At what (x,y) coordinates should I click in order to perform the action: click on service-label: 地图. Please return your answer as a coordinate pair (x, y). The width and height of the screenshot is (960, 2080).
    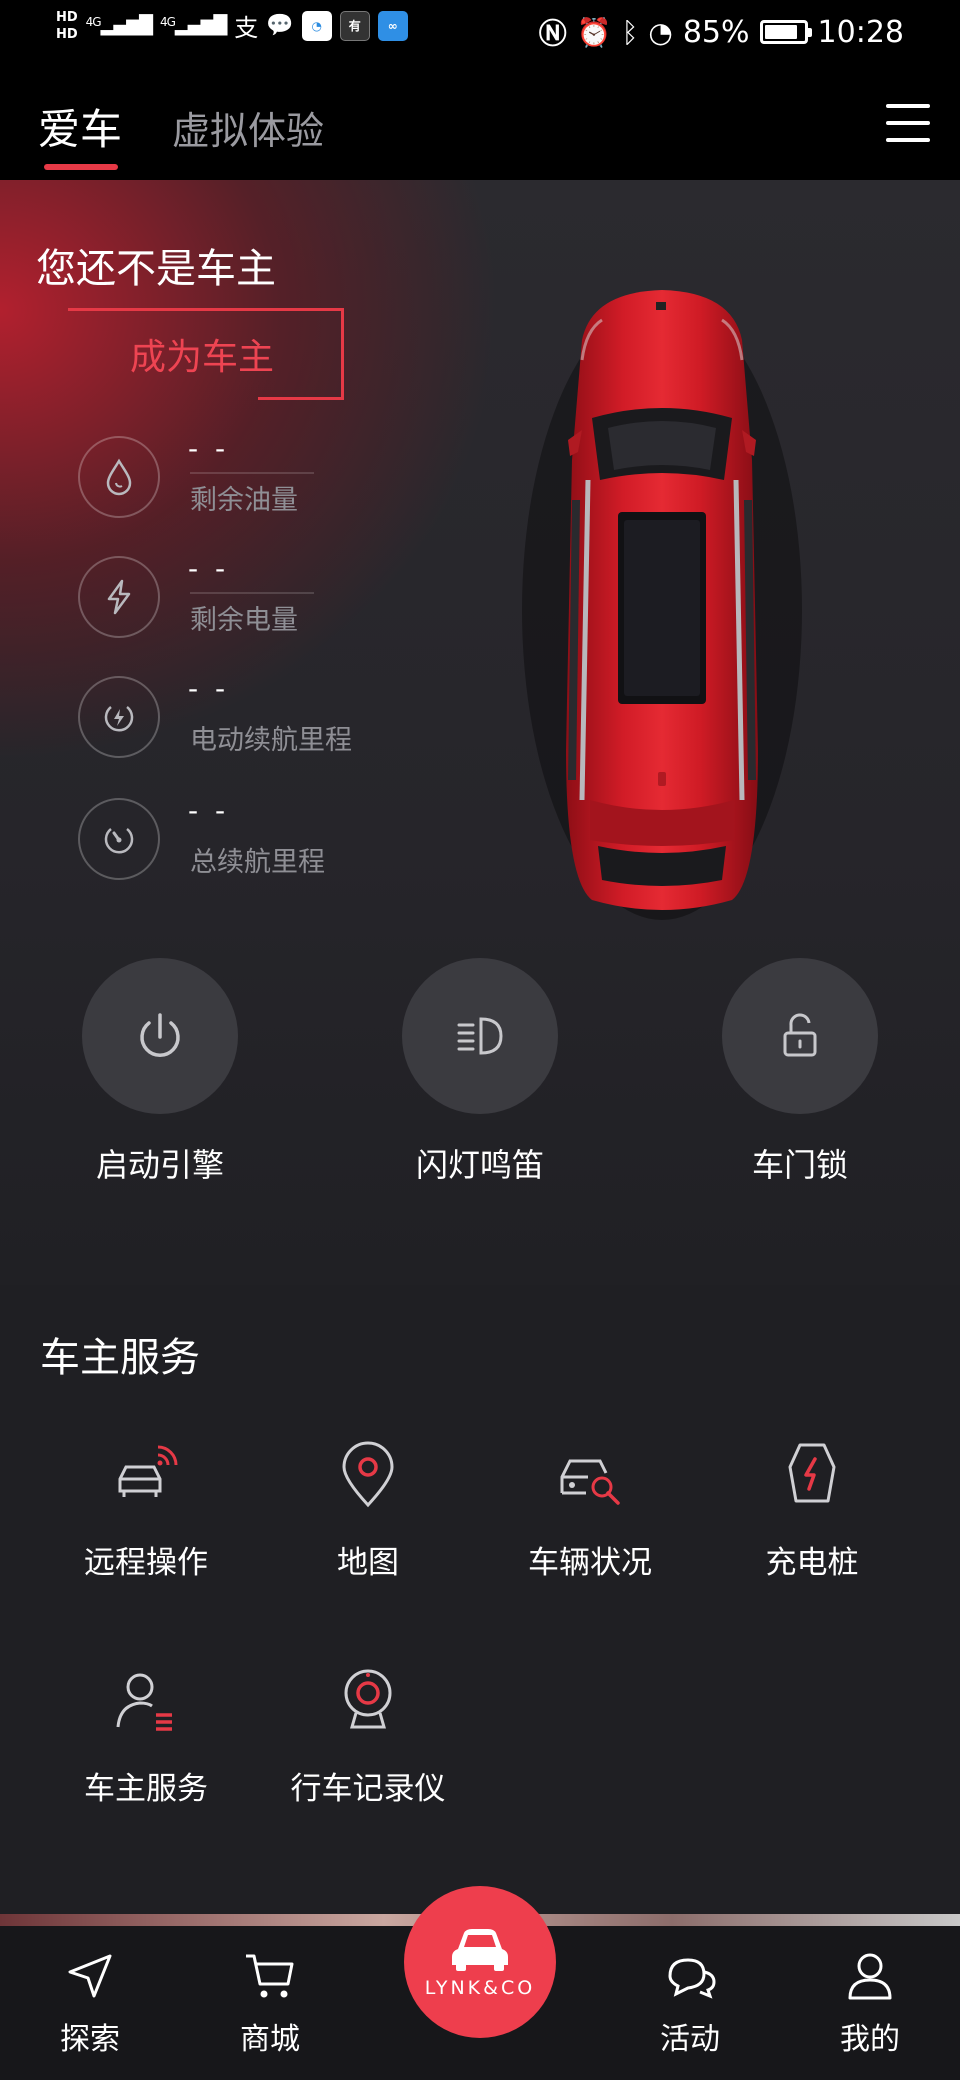
    Looking at the image, I should click on (368, 1563).